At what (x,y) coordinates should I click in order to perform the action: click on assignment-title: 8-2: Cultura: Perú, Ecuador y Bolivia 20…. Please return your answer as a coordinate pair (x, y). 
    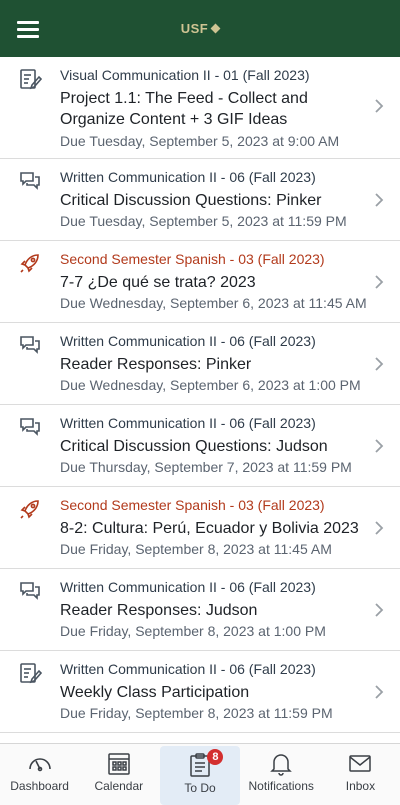
    Looking at the image, I should click on (209, 528).